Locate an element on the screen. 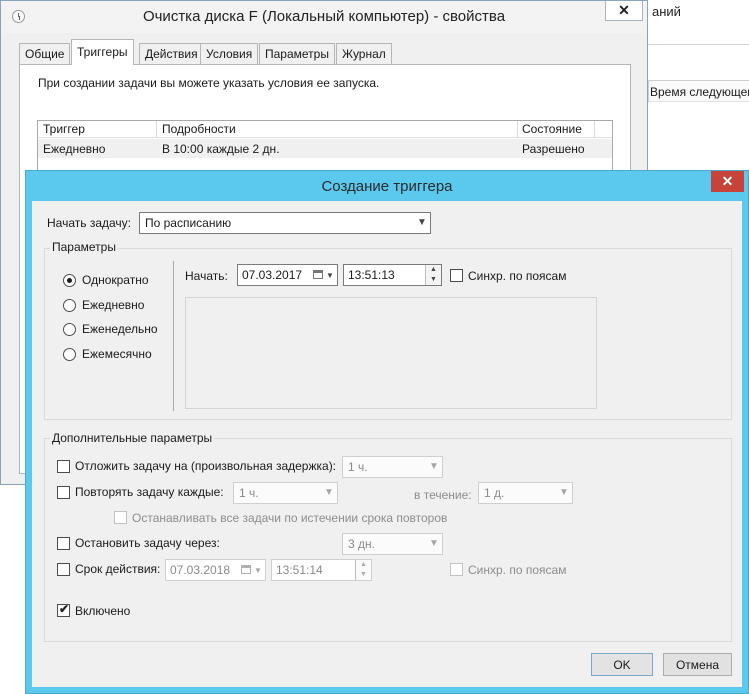 The image size is (749, 694). column-header-trigger: Триггер is located at coordinates (64, 129).